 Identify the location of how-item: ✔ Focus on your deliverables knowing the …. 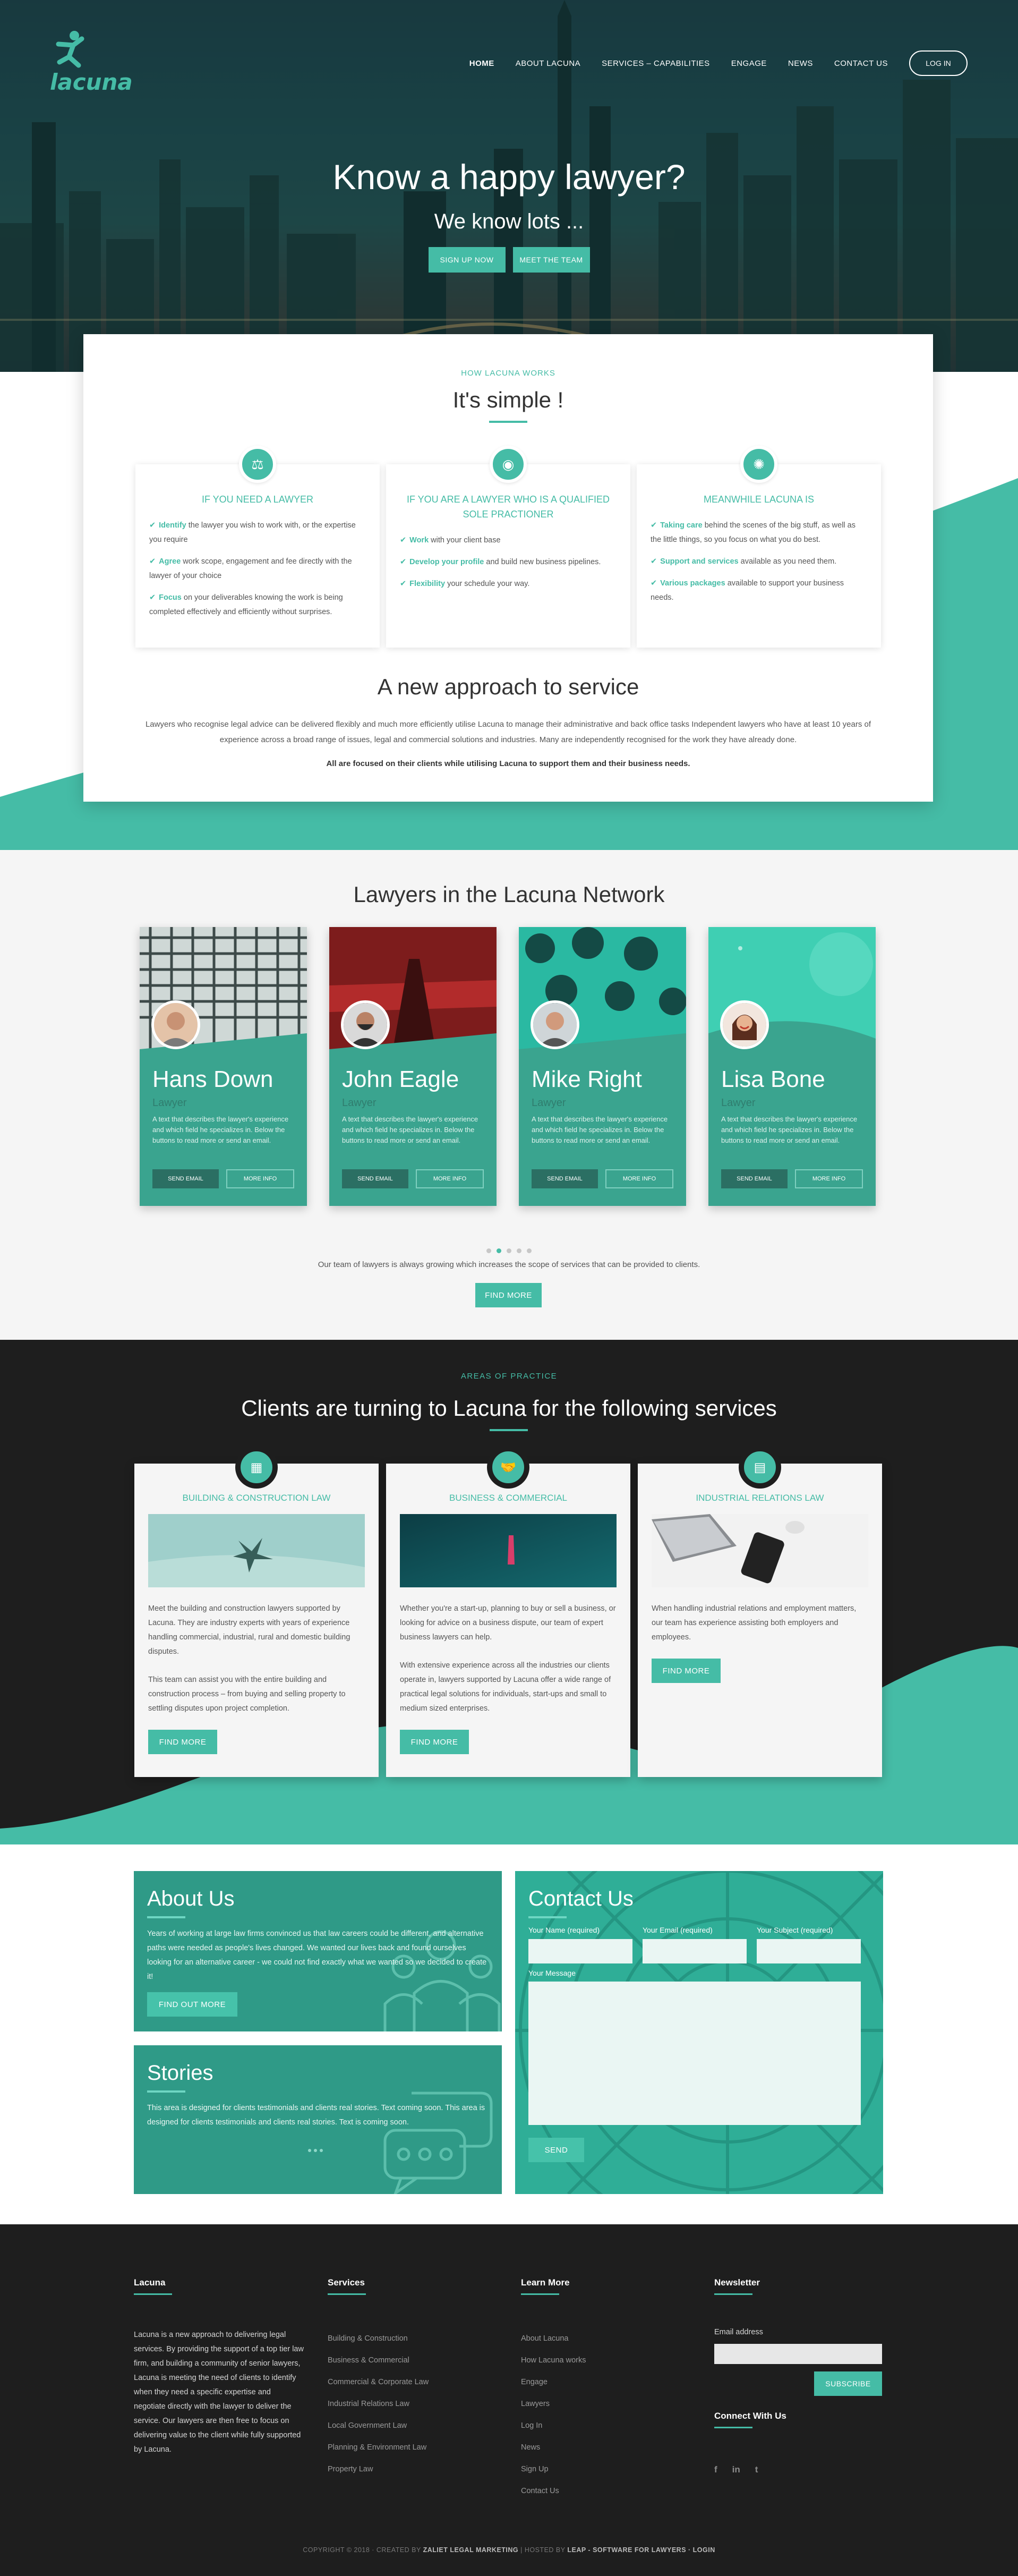
(257, 605).